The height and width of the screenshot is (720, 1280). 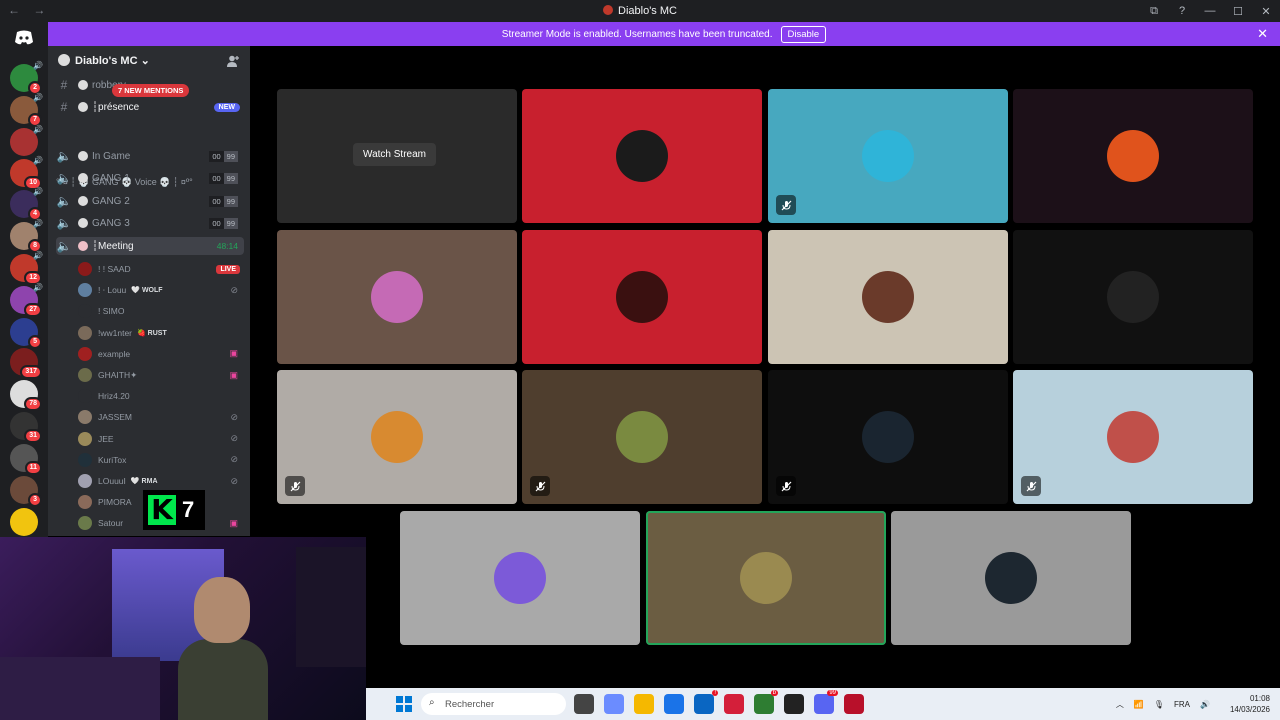 What do you see at coordinates (150, 223) in the screenshot?
I see `voice-channel-gang-3: 🔈 GANG 3 00 99` at bounding box center [150, 223].